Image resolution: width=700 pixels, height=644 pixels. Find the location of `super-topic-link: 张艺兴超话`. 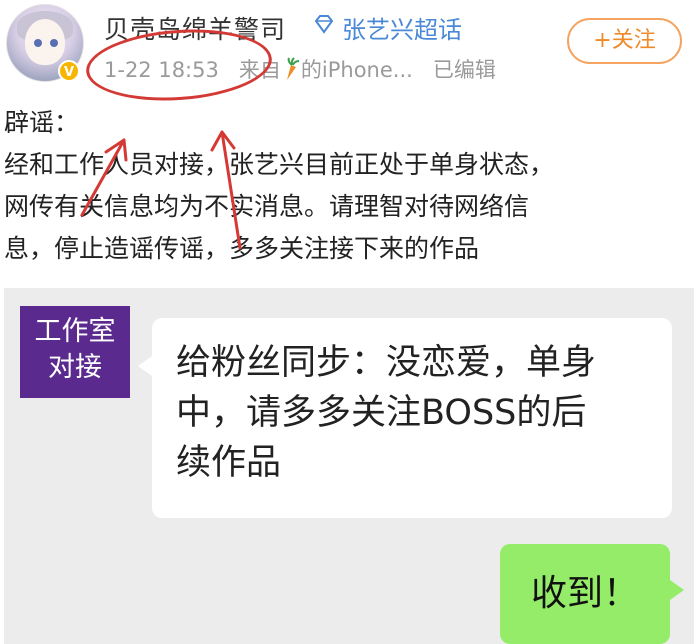

super-topic-link: 张艺兴超话 is located at coordinates (402, 27).